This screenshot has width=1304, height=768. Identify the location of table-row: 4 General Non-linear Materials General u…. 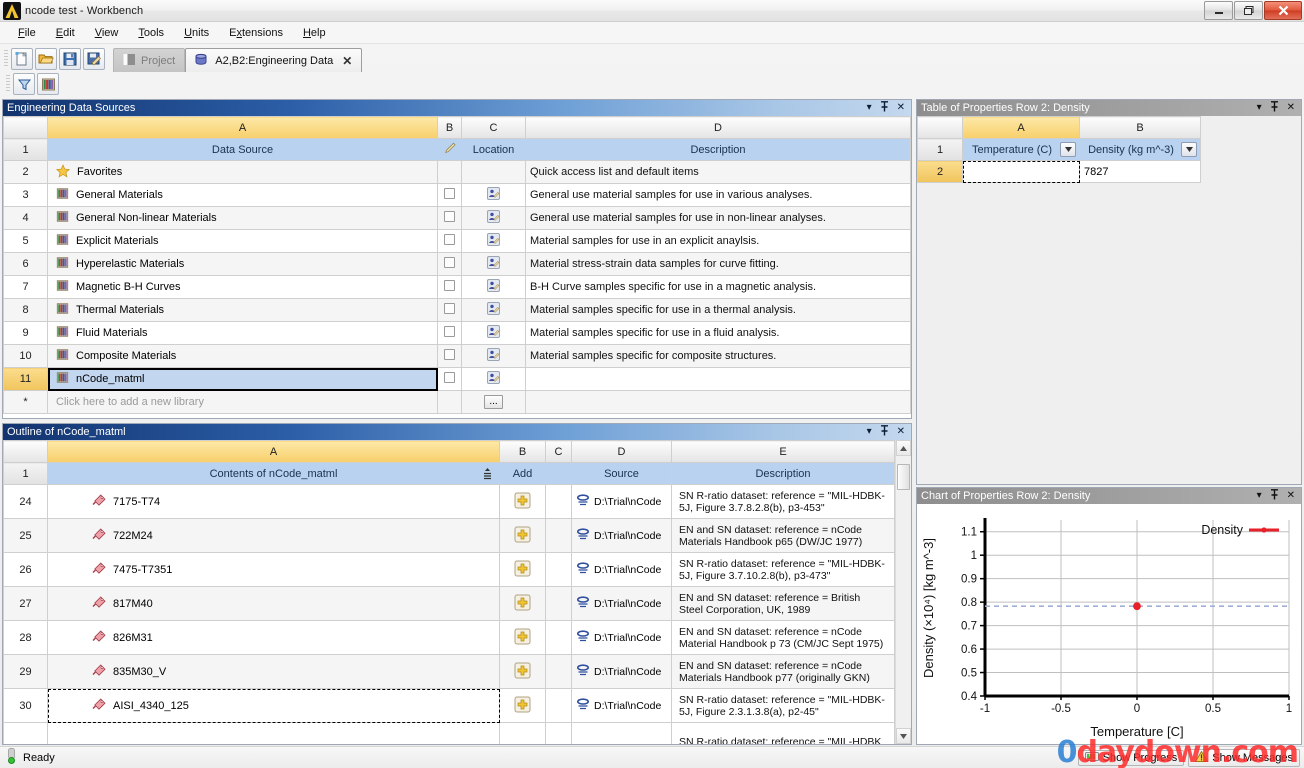
(457, 218).